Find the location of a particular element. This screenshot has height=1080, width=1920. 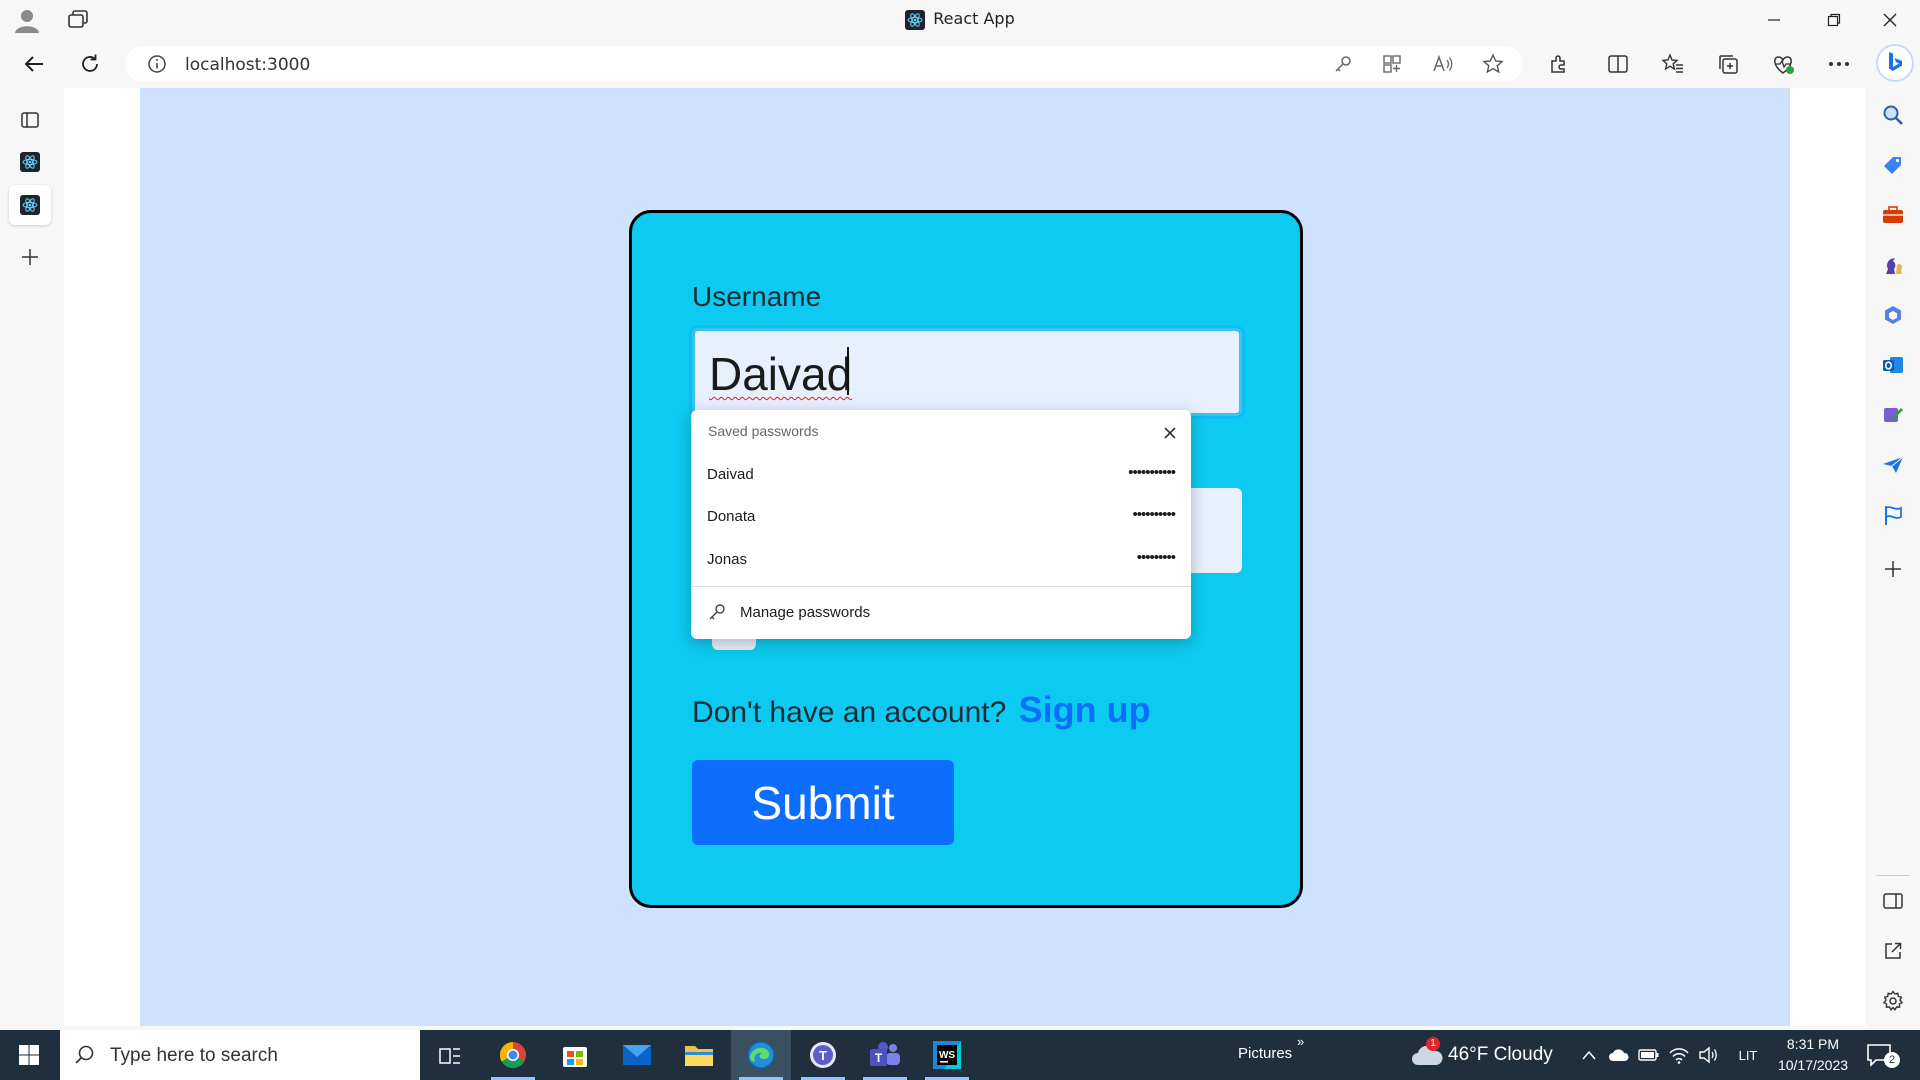

url-text: localhost:3000 is located at coordinates (248, 65).